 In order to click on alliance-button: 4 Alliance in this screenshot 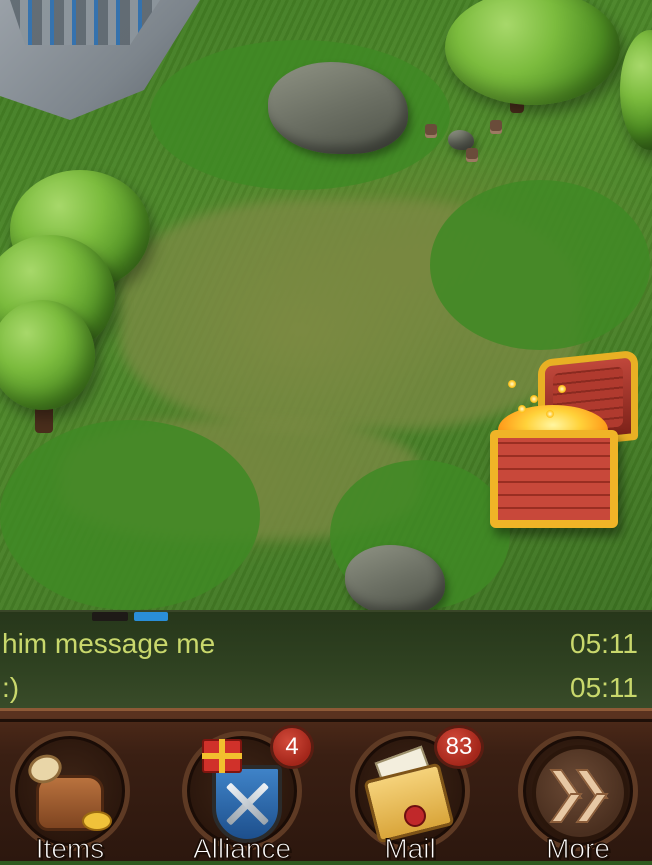, I will do `click(243, 795)`.